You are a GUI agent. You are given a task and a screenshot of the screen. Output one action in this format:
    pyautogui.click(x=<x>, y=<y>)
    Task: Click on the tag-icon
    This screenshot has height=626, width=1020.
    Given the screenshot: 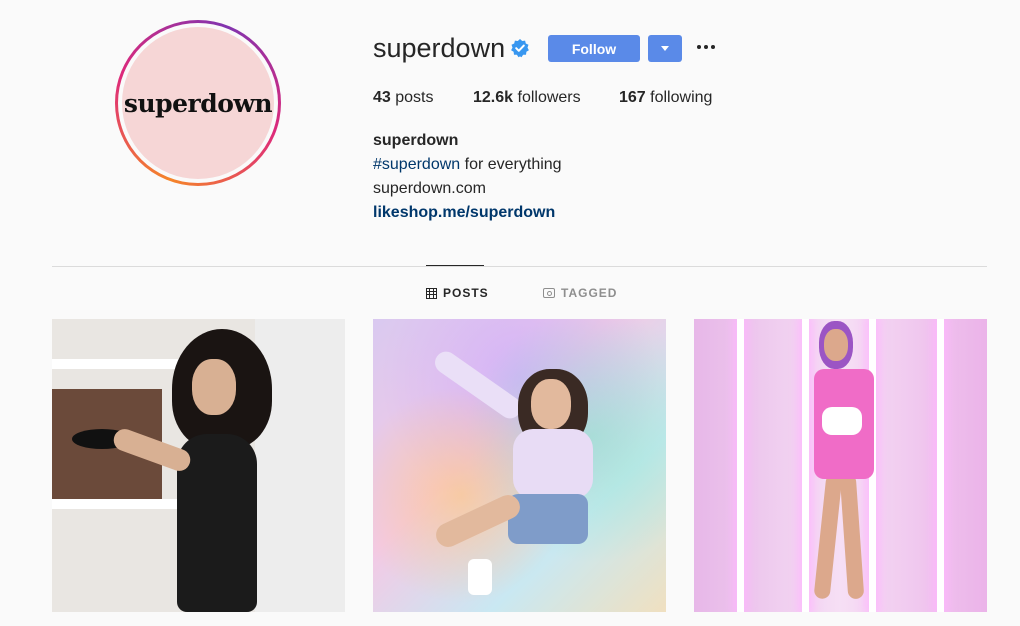 What is the action you would take?
    pyautogui.click(x=549, y=293)
    